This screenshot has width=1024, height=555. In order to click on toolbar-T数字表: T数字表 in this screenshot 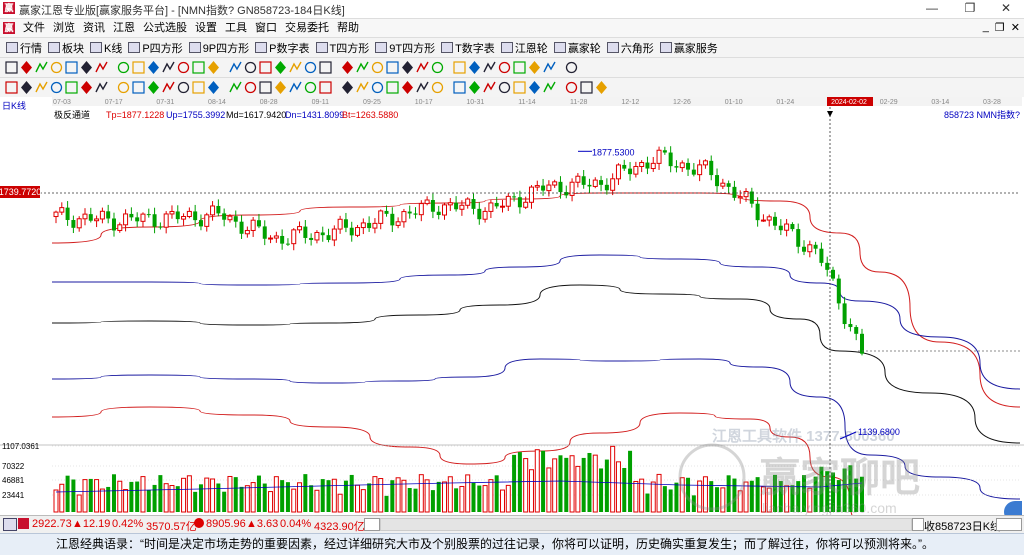, I will do `click(468, 48)`.